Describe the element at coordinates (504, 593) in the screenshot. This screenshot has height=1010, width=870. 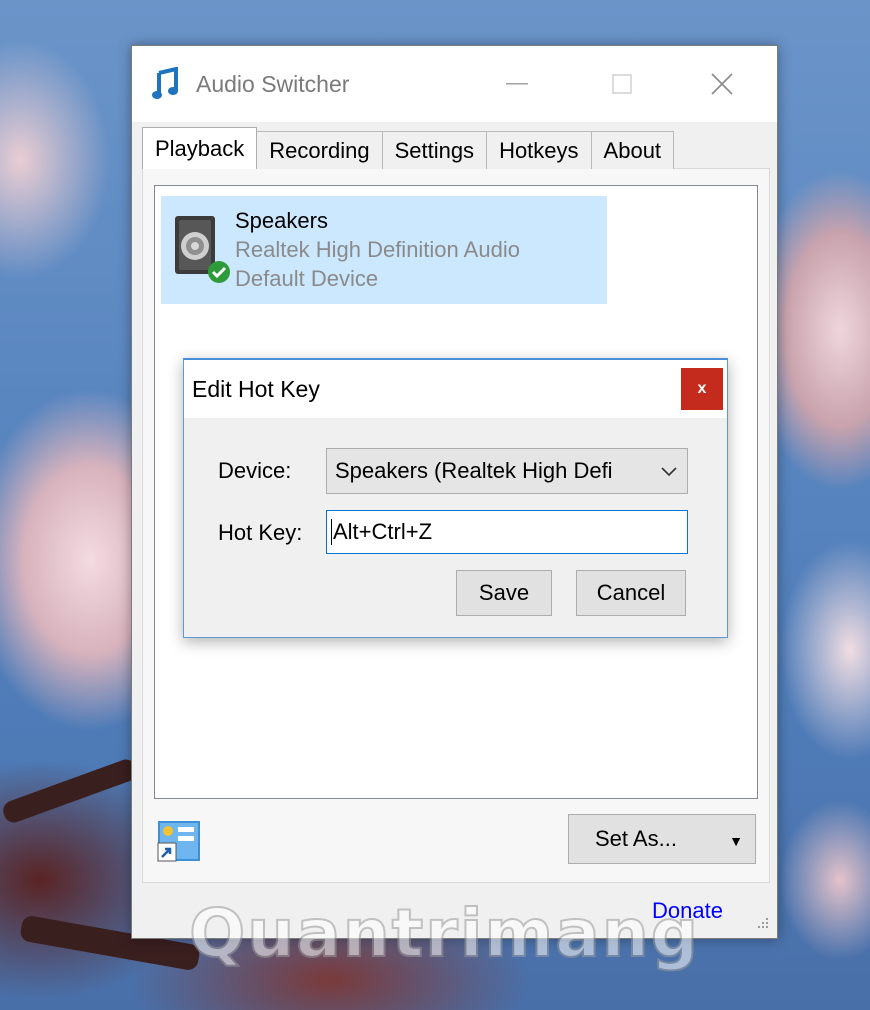
I see `save-button: Save` at that location.